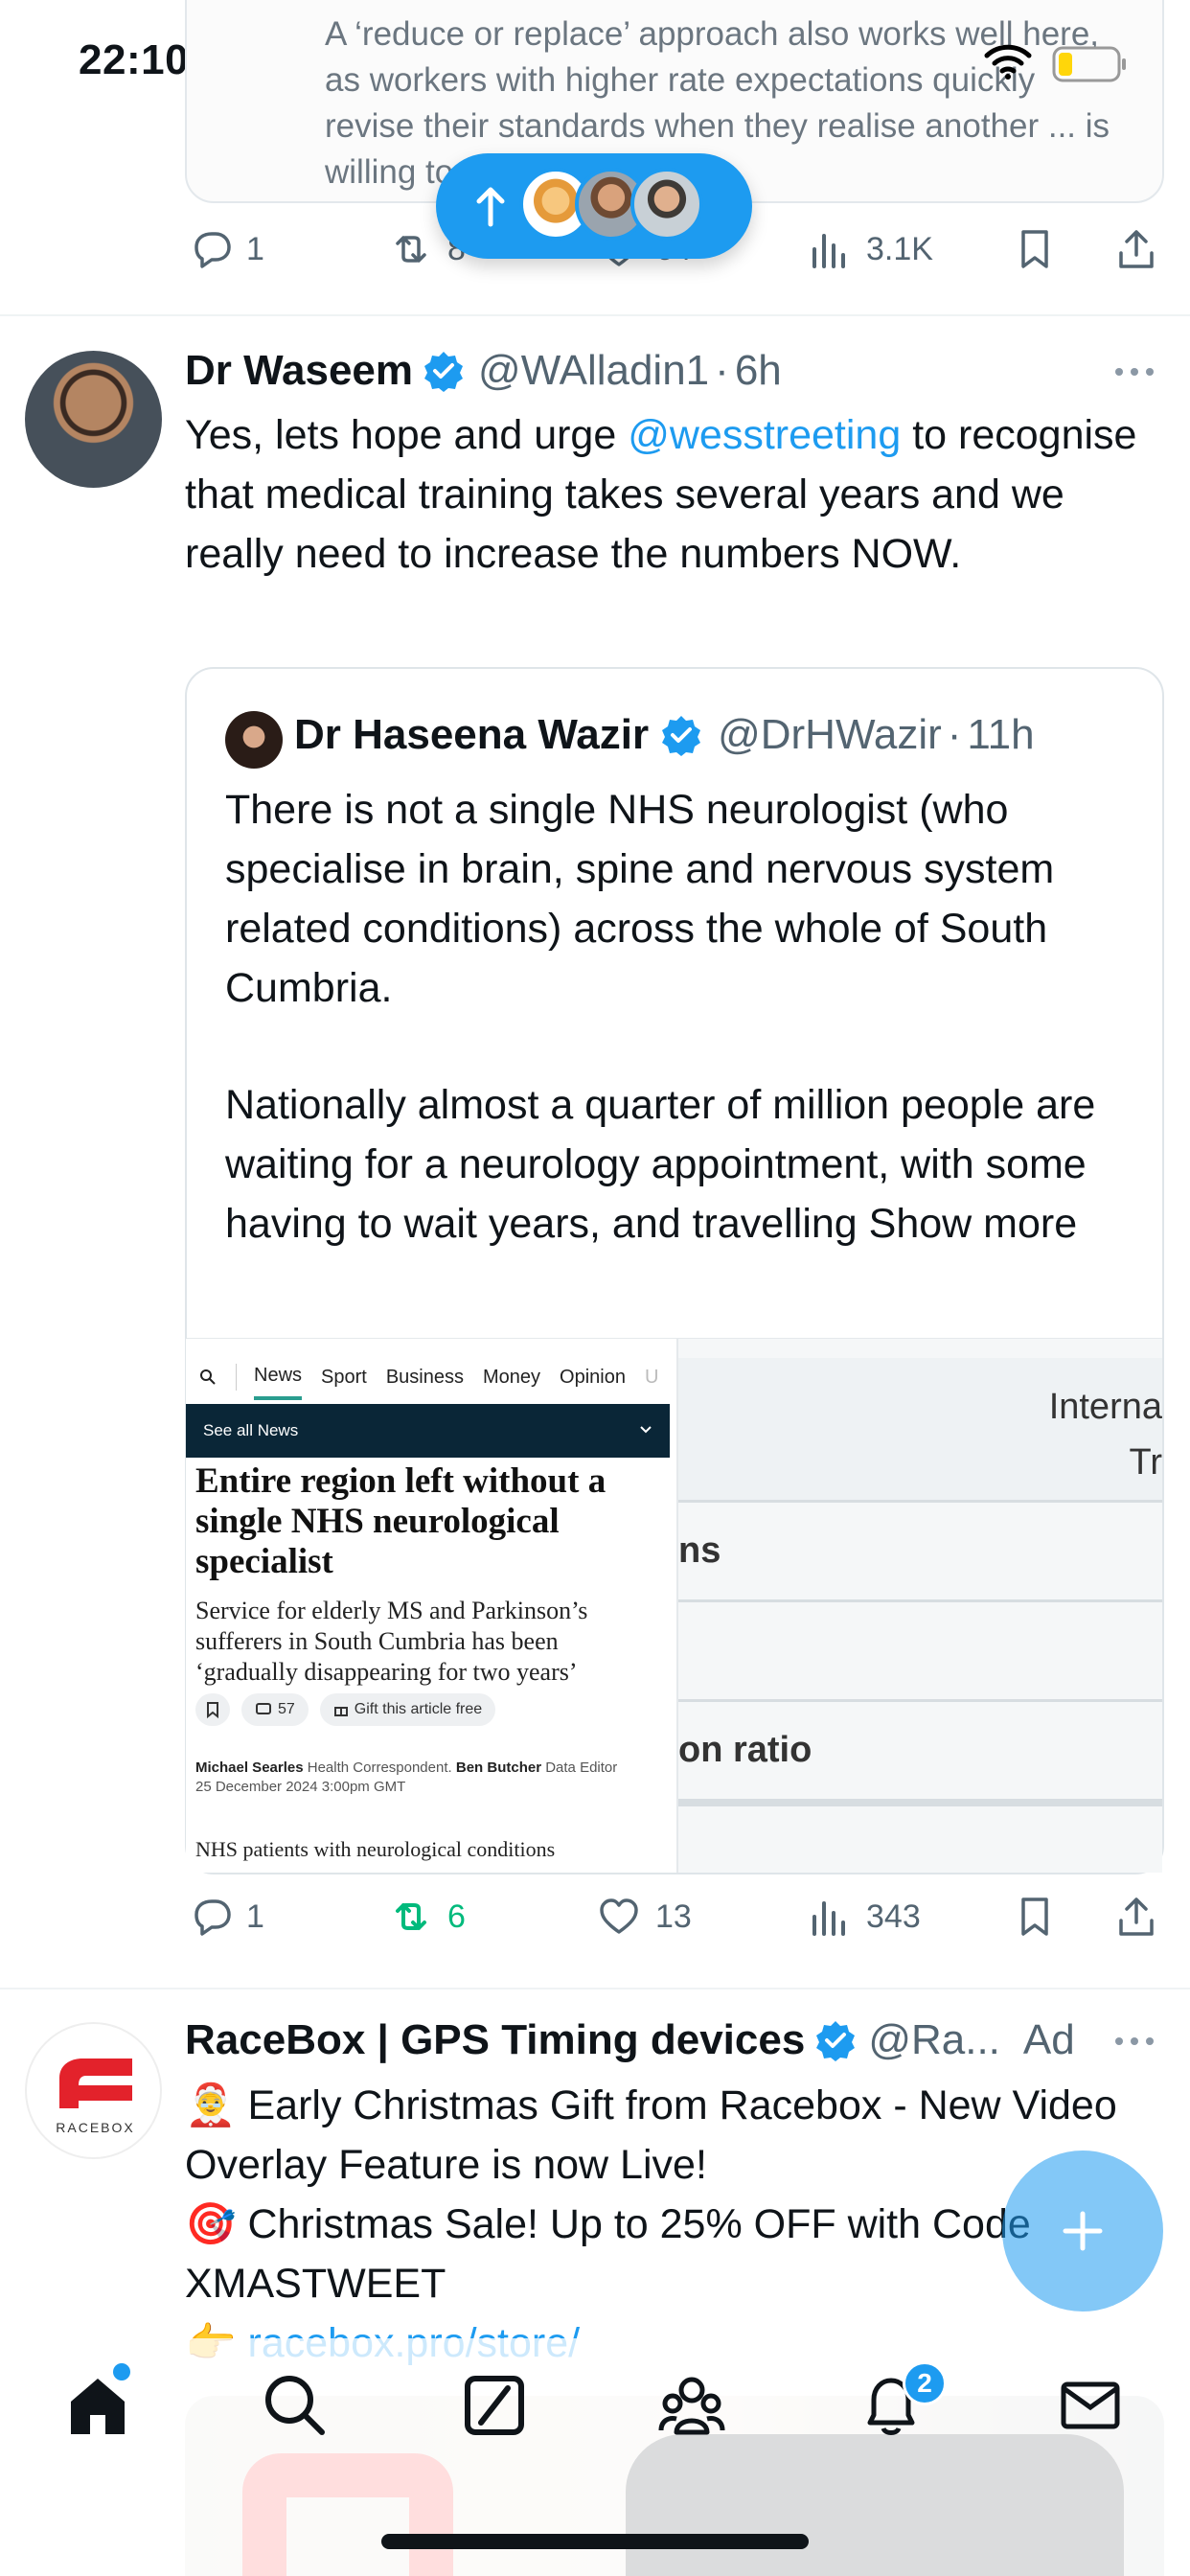 The image size is (1190, 2576). I want to click on plus-icon, so click(1083, 2231).